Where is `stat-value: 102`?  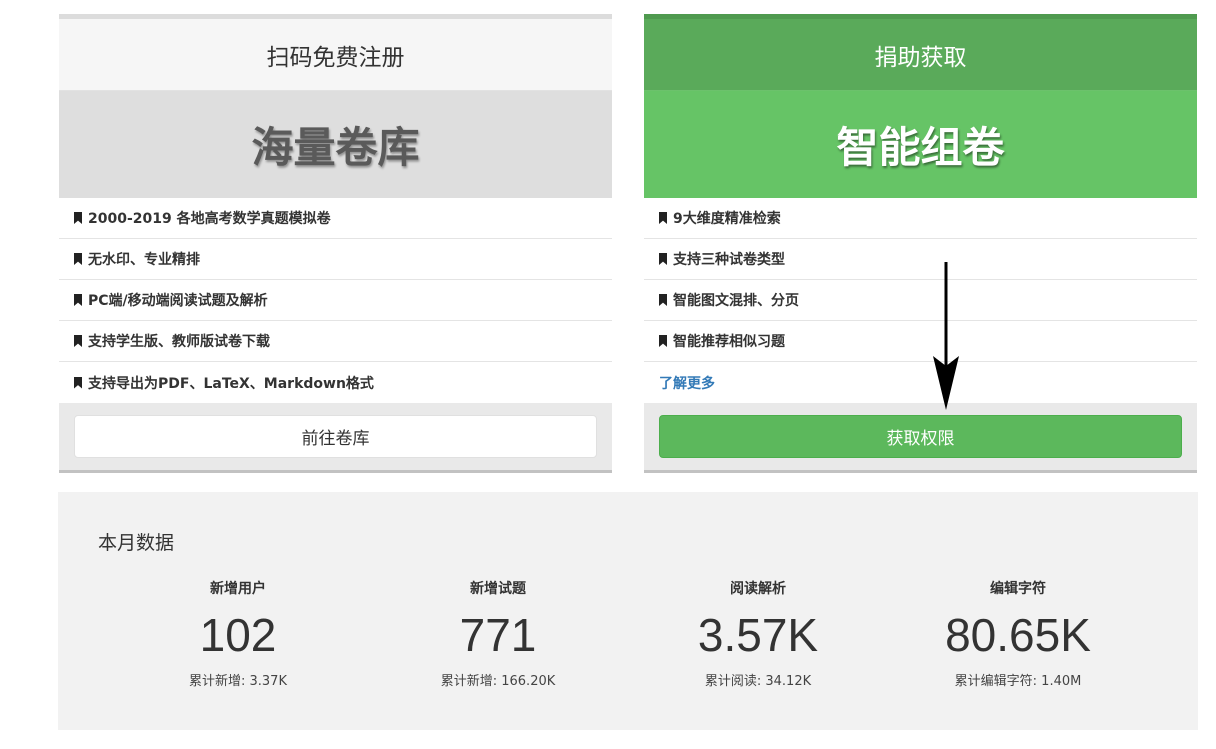 stat-value: 102 is located at coordinates (238, 635).